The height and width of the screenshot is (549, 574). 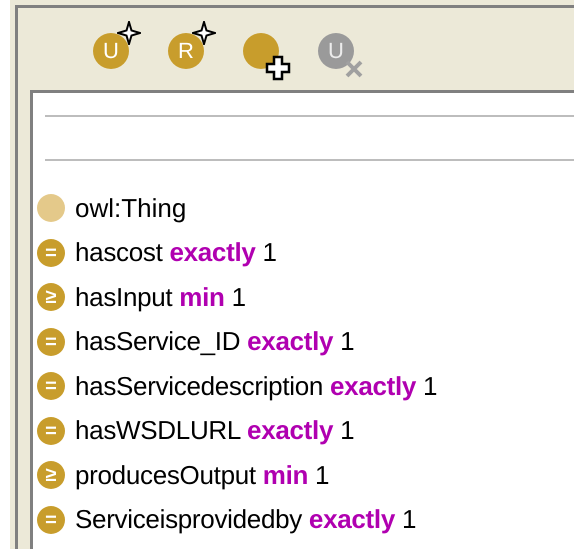 I want to click on toolbar-button: R, so click(x=186, y=51).